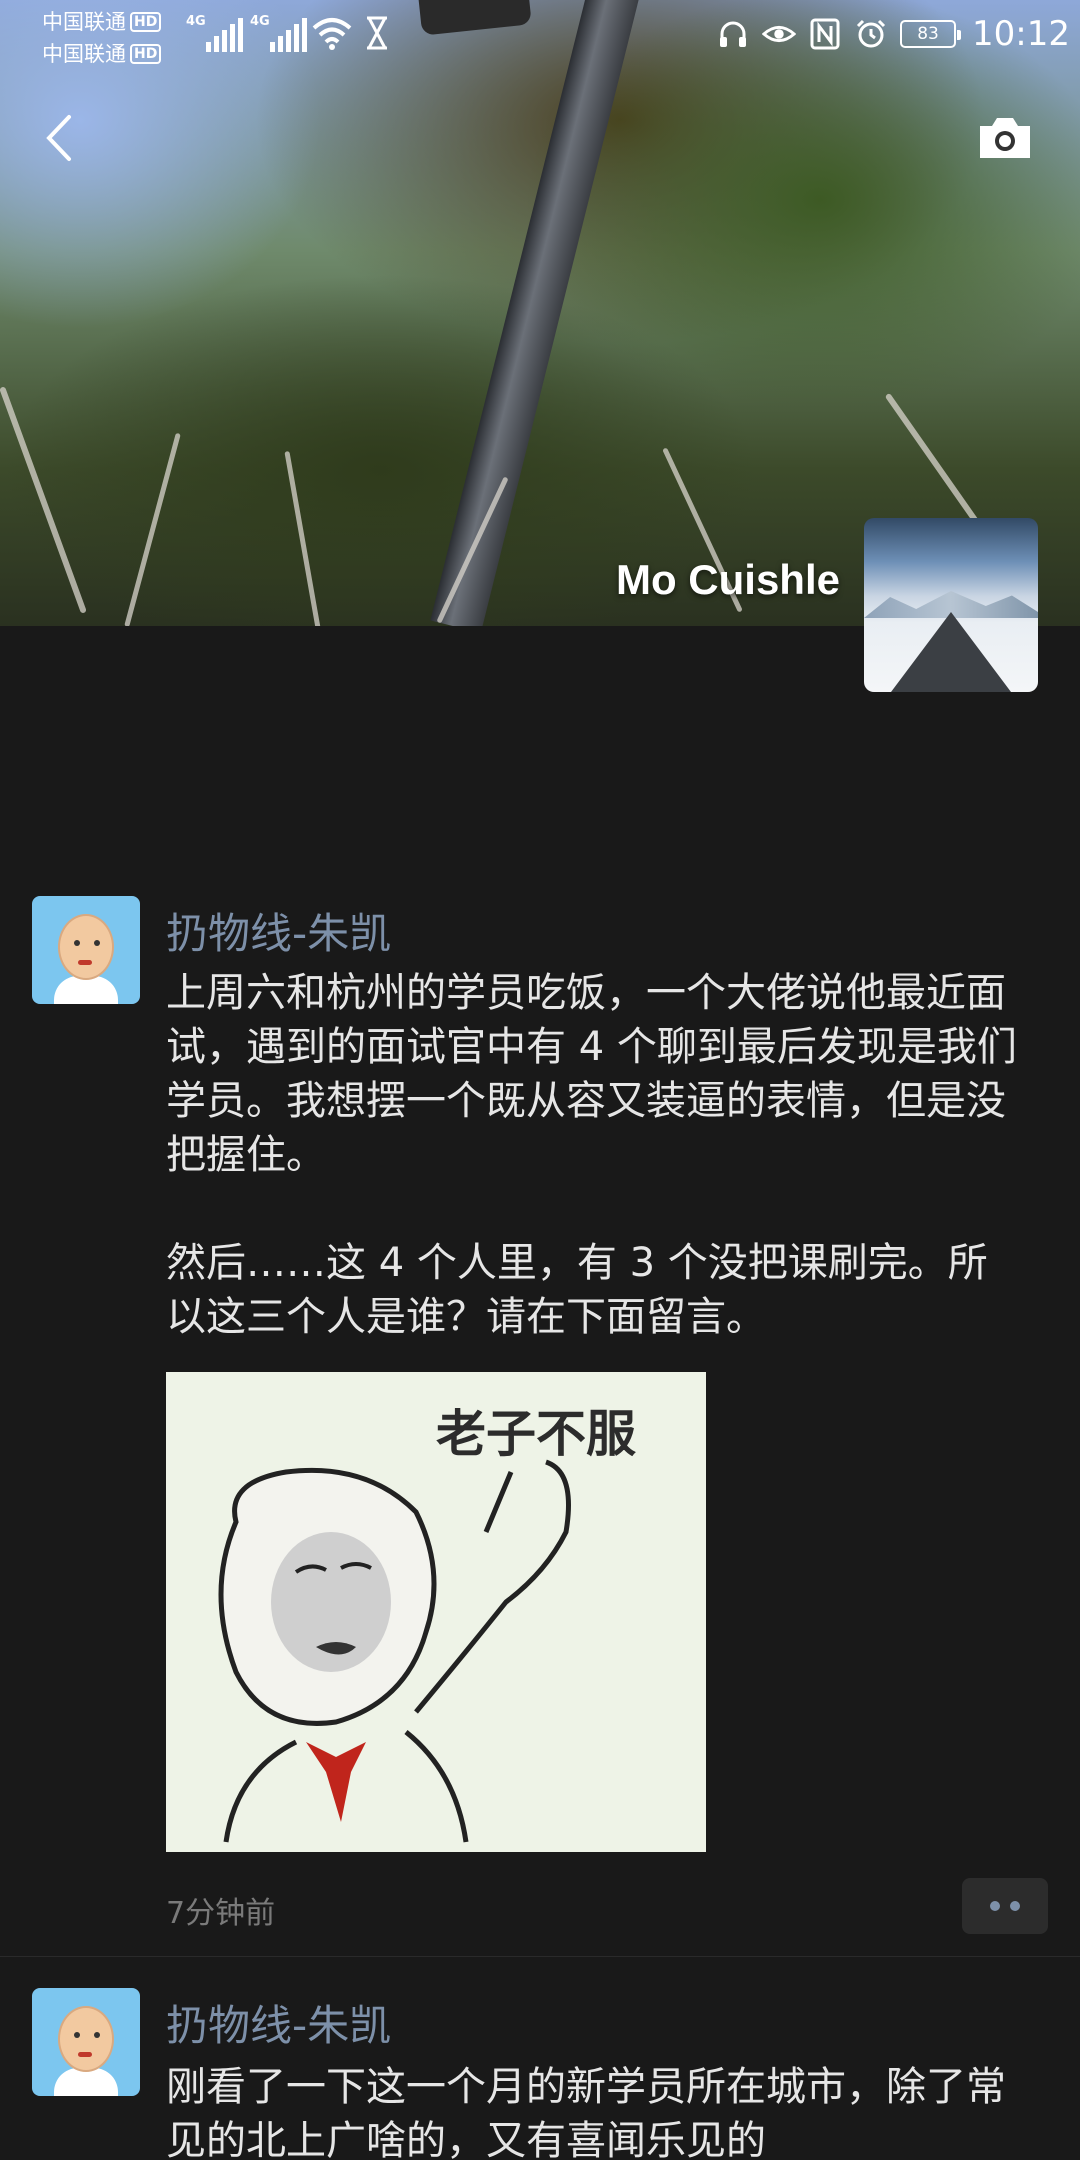 This screenshot has height=2160, width=1080. What do you see at coordinates (779, 34) in the screenshot?
I see `eye-icon` at bounding box center [779, 34].